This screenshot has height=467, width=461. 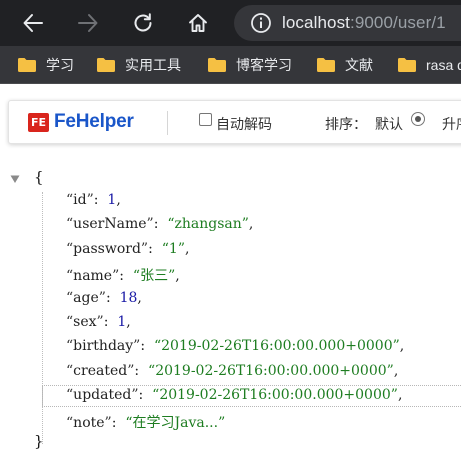 What do you see at coordinates (316, 22) in the screenshot?
I see `url-host: localhost` at bounding box center [316, 22].